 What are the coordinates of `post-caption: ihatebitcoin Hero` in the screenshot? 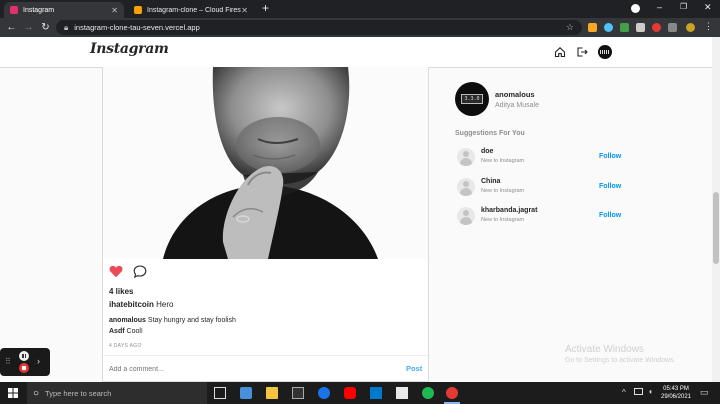 It's located at (141, 304).